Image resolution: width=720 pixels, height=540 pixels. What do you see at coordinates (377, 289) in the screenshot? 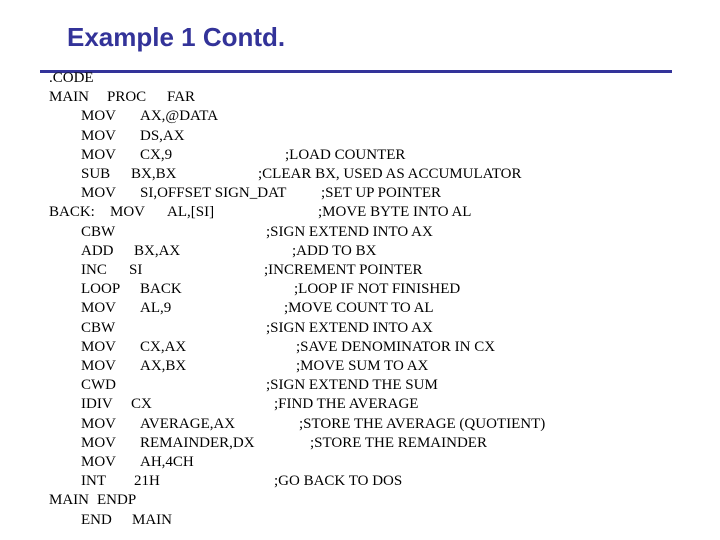
I see `code-comment: ;LOOP IF NOT FINISHED` at bounding box center [377, 289].